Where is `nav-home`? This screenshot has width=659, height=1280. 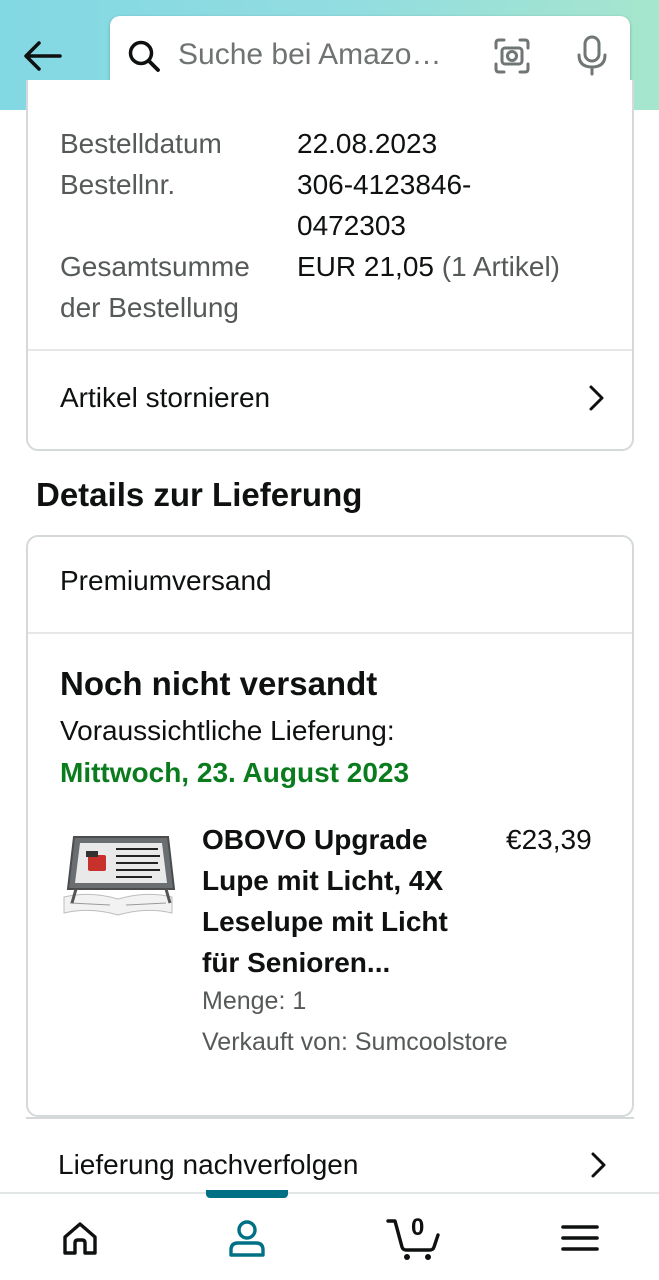 nav-home is located at coordinates (80, 1238).